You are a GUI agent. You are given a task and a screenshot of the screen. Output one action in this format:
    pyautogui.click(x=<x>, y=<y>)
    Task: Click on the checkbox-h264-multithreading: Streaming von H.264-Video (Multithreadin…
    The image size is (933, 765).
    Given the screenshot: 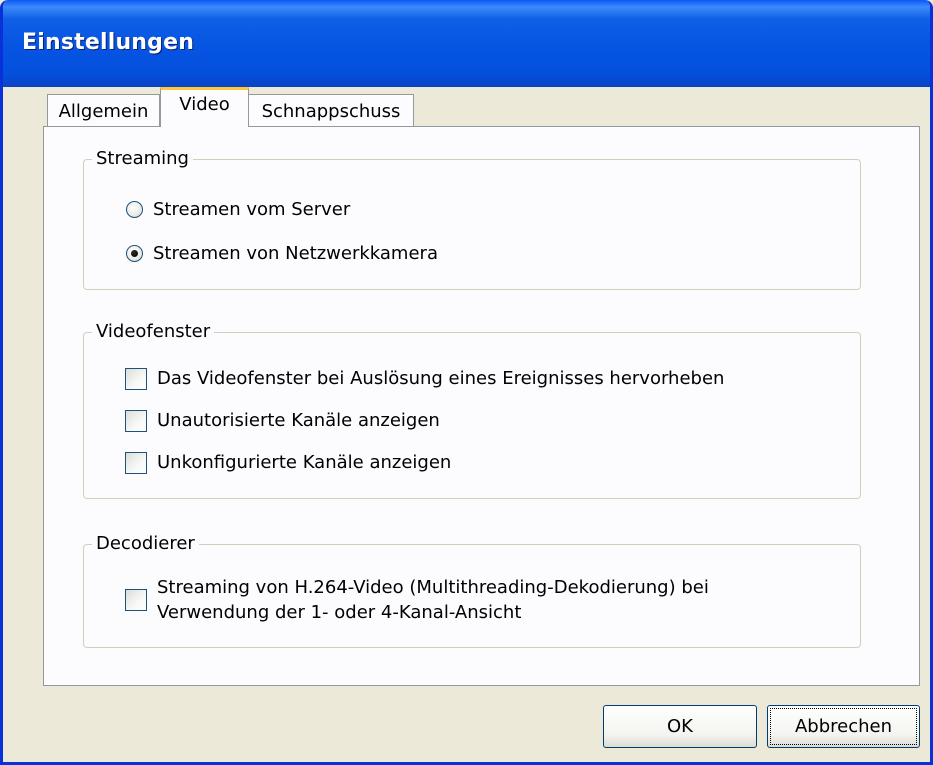 What is the action you would take?
    pyautogui.click(x=461, y=600)
    